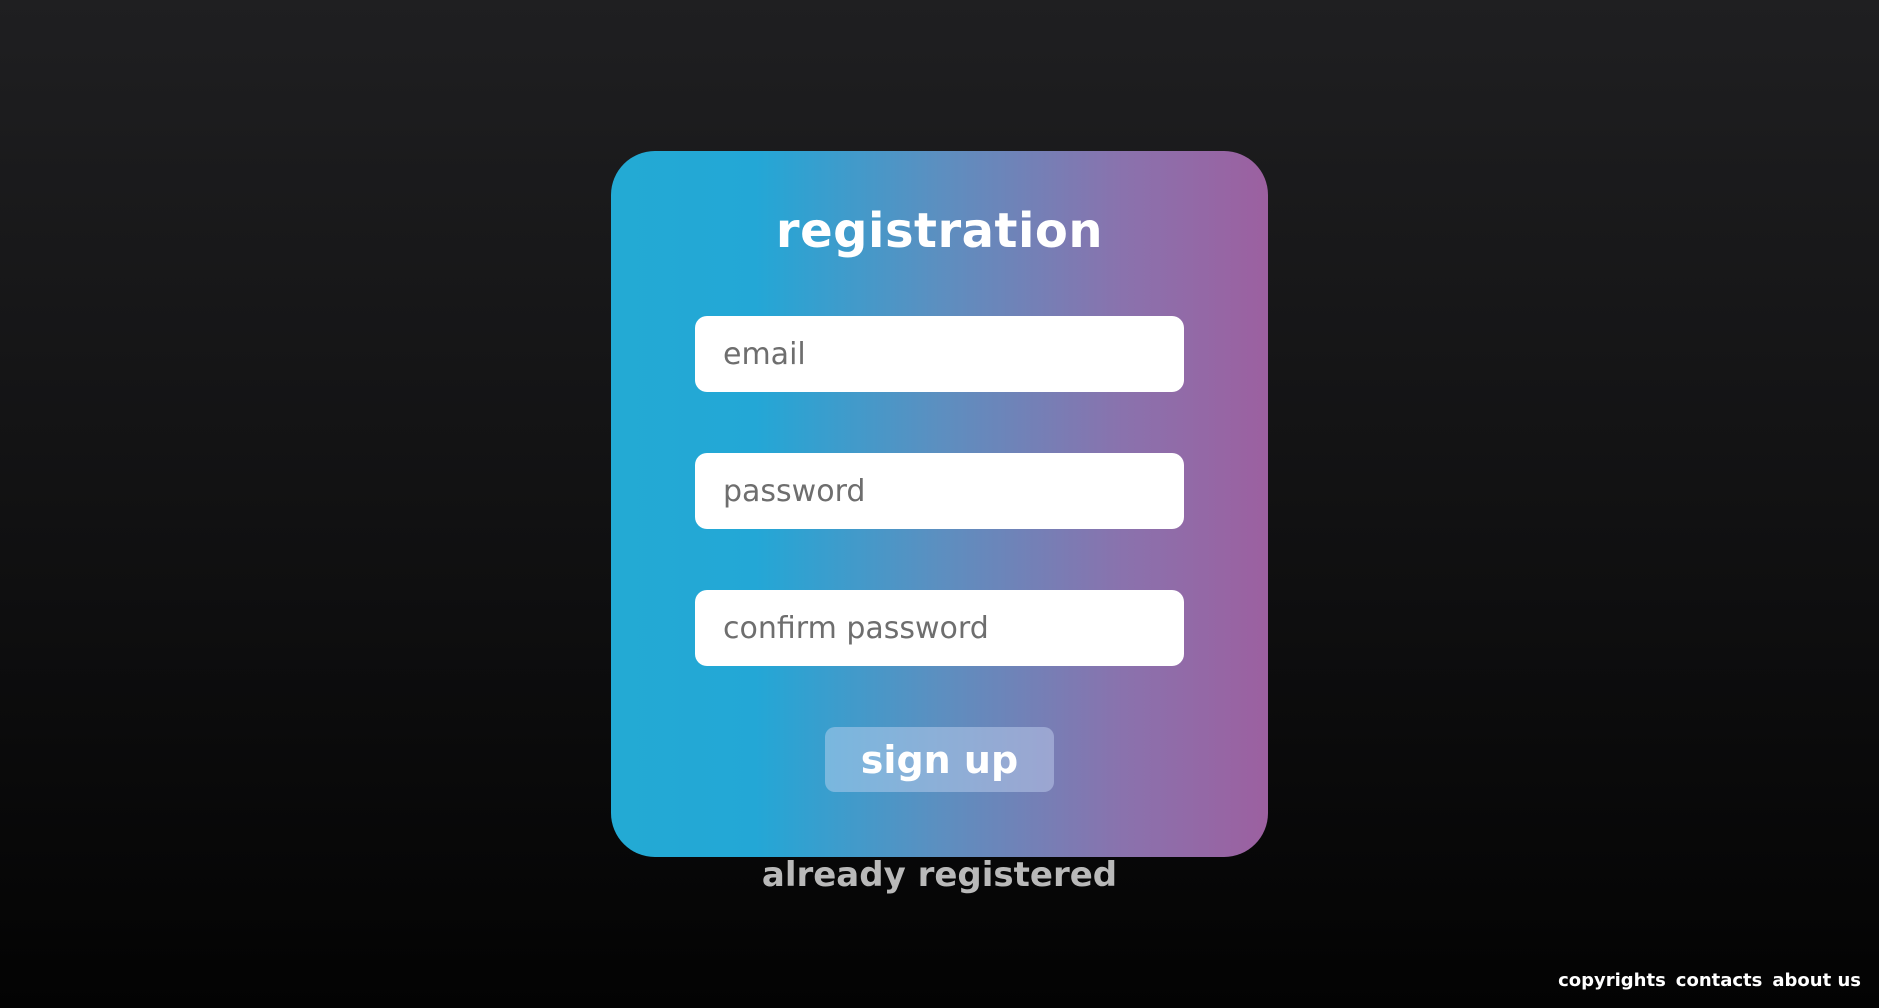  Describe the element at coordinates (939, 759) in the screenshot. I see `sign-up-button: sign up` at that location.